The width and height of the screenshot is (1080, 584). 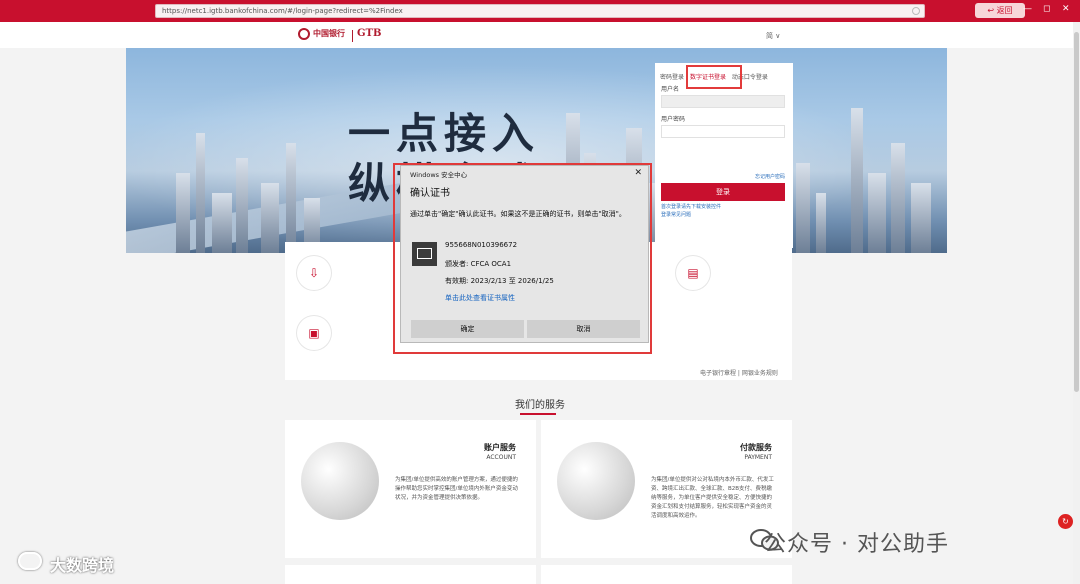 What do you see at coordinates (739, 372) in the screenshot?
I see `footer-links: 电子银行章程 | 网银业务规则` at bounding box center [739, 372].